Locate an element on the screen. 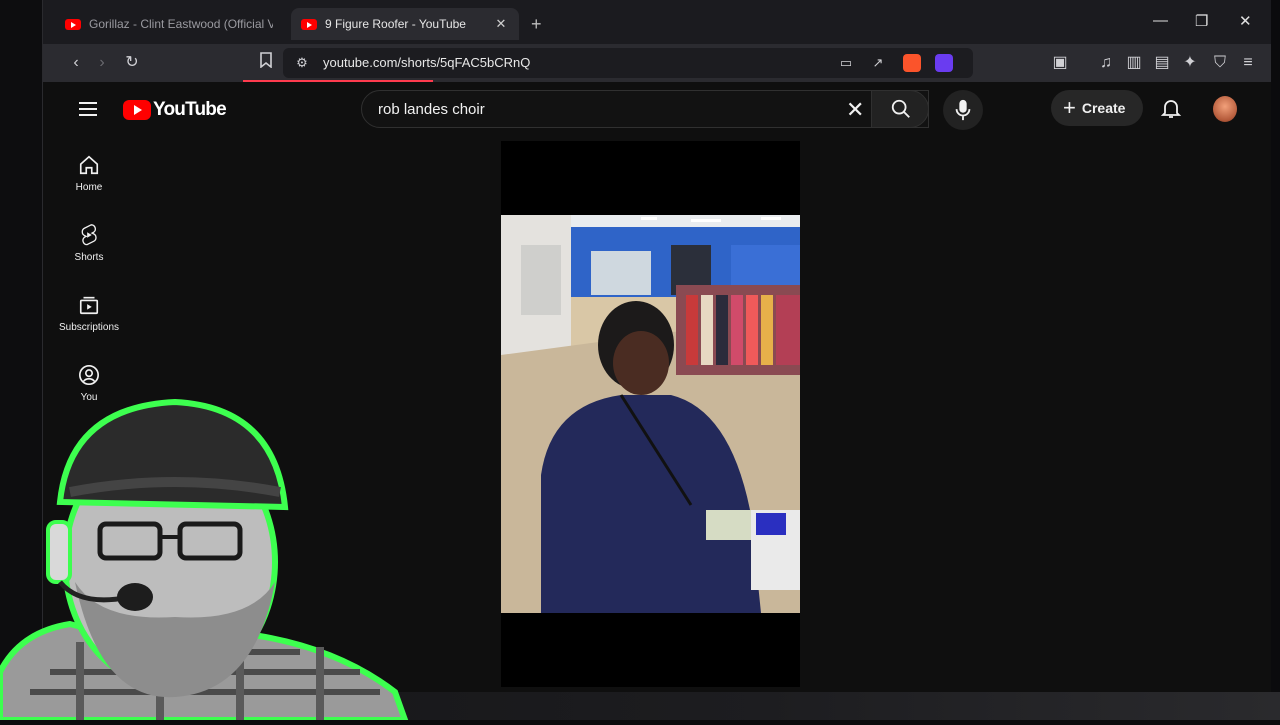 Image resolution: width=1280 pixels, height=725 pixels. tab-close-icon: ✕ is located at coordinates (501, 24).